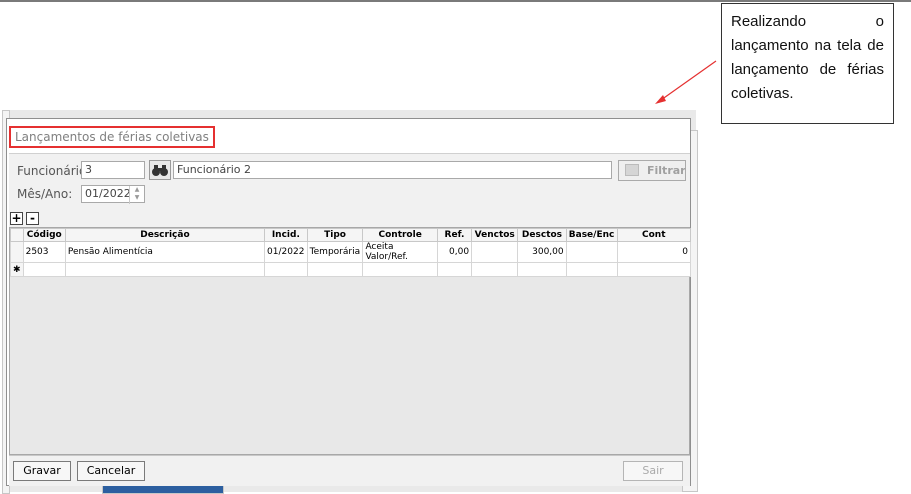 The width and height of the screenshot is (911, 494). Describe the element at coordinates (112, 137) in the screenshot. I see `dialog-title: Lançamentos de férias coletivas` at that location.